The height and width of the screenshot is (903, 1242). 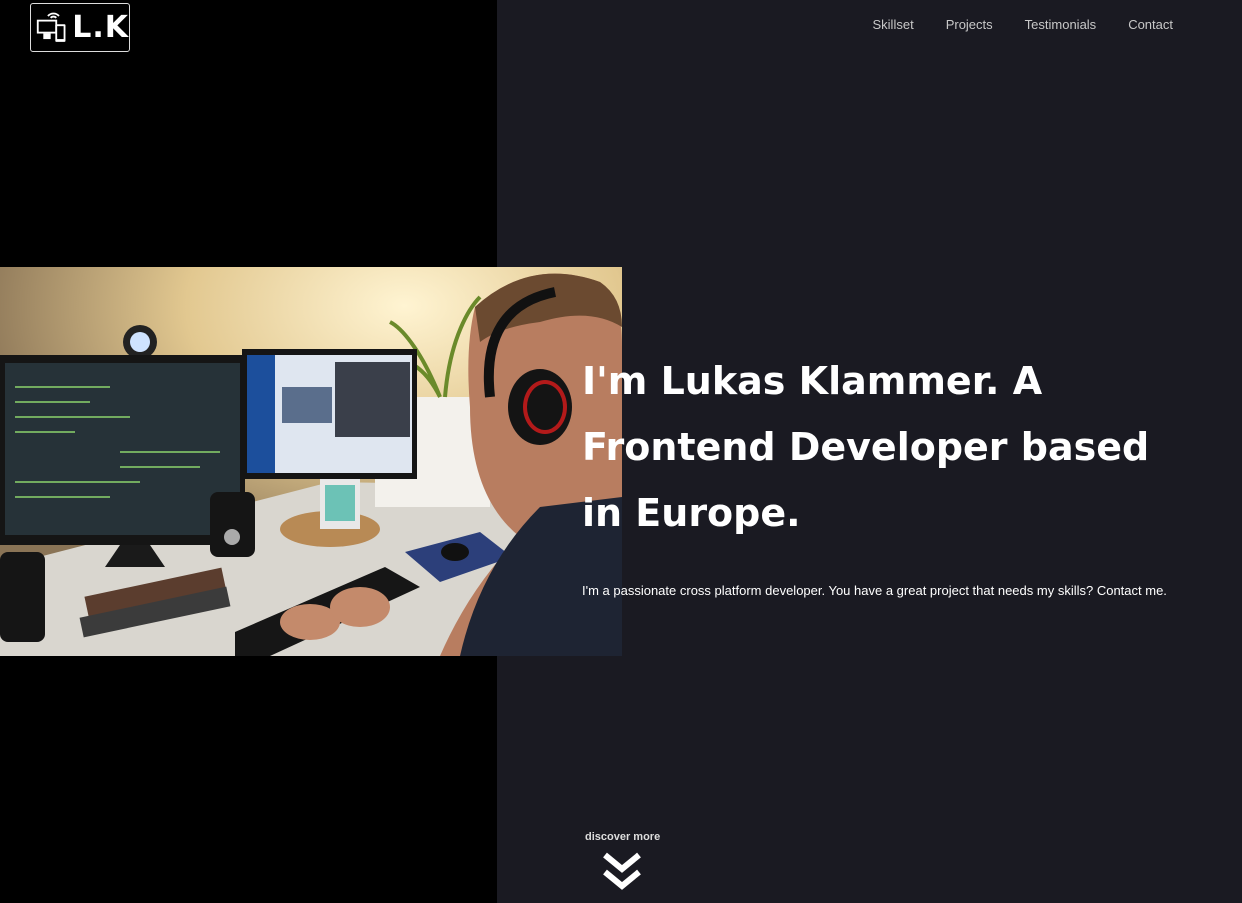 I want to click on nav-contact: Contact, so click(x=1150, y=24).